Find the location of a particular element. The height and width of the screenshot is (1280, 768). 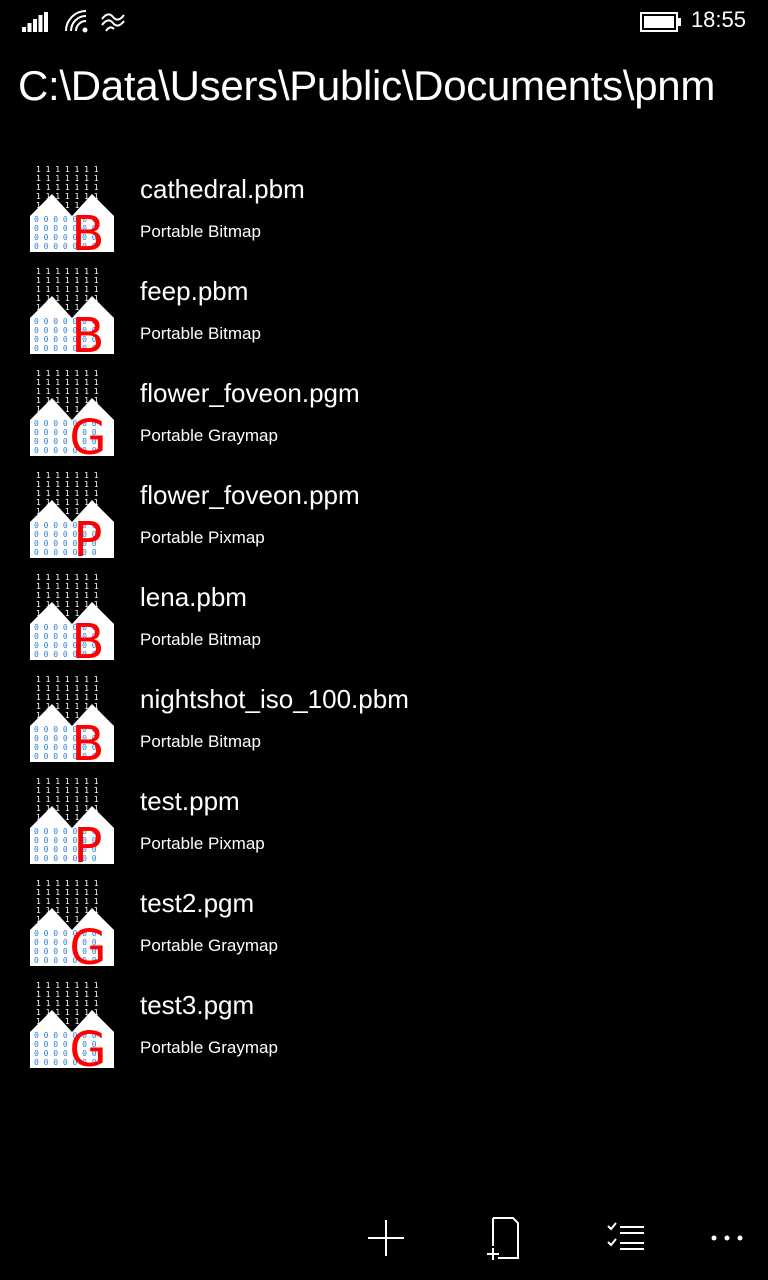

new-file-icon is located at coordinates (503, 1238).